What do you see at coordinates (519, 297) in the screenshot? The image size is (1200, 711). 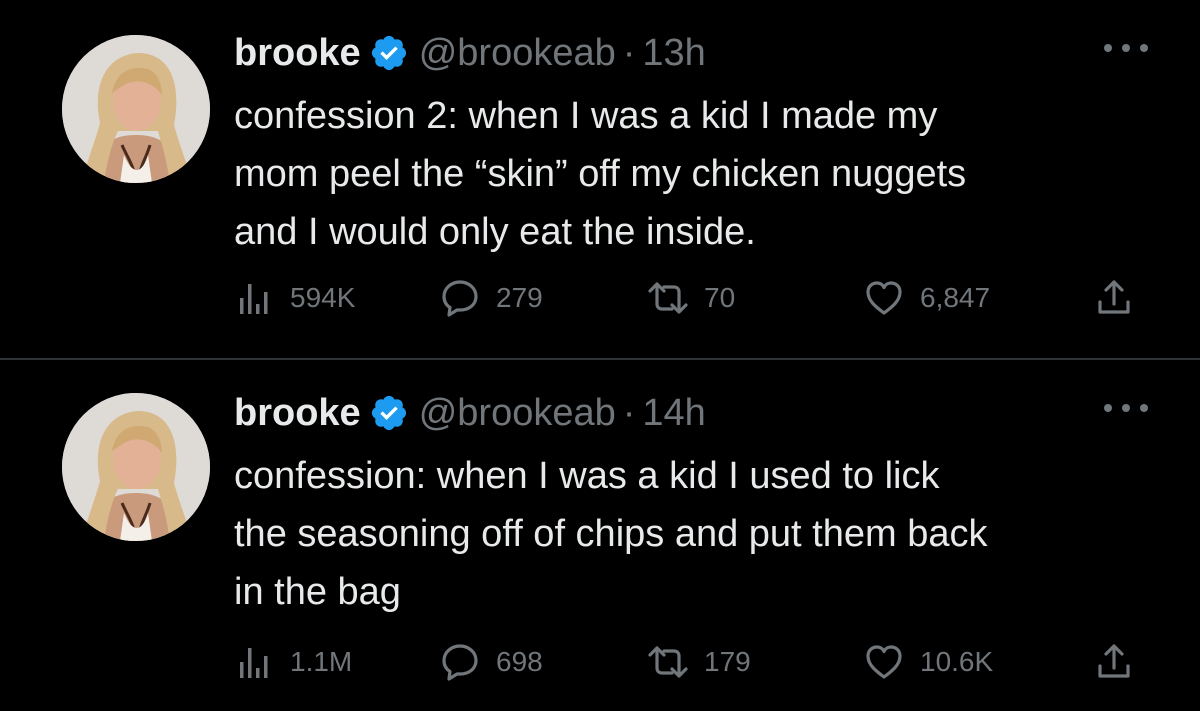 I see `reply-count: 279` at bounding box center [519, 297].